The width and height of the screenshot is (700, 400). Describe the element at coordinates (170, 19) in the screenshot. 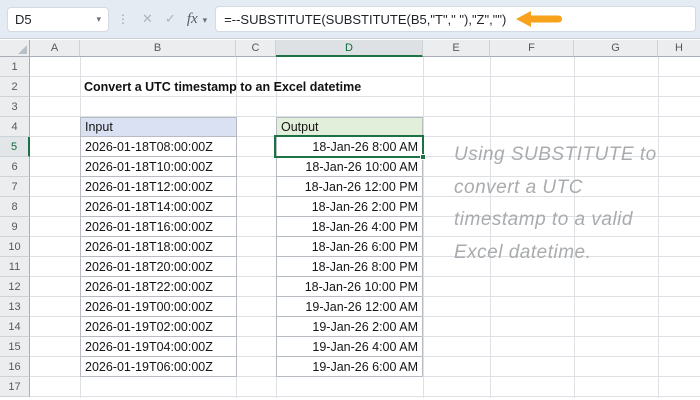

I see `enter-icon: ✓` at that location.